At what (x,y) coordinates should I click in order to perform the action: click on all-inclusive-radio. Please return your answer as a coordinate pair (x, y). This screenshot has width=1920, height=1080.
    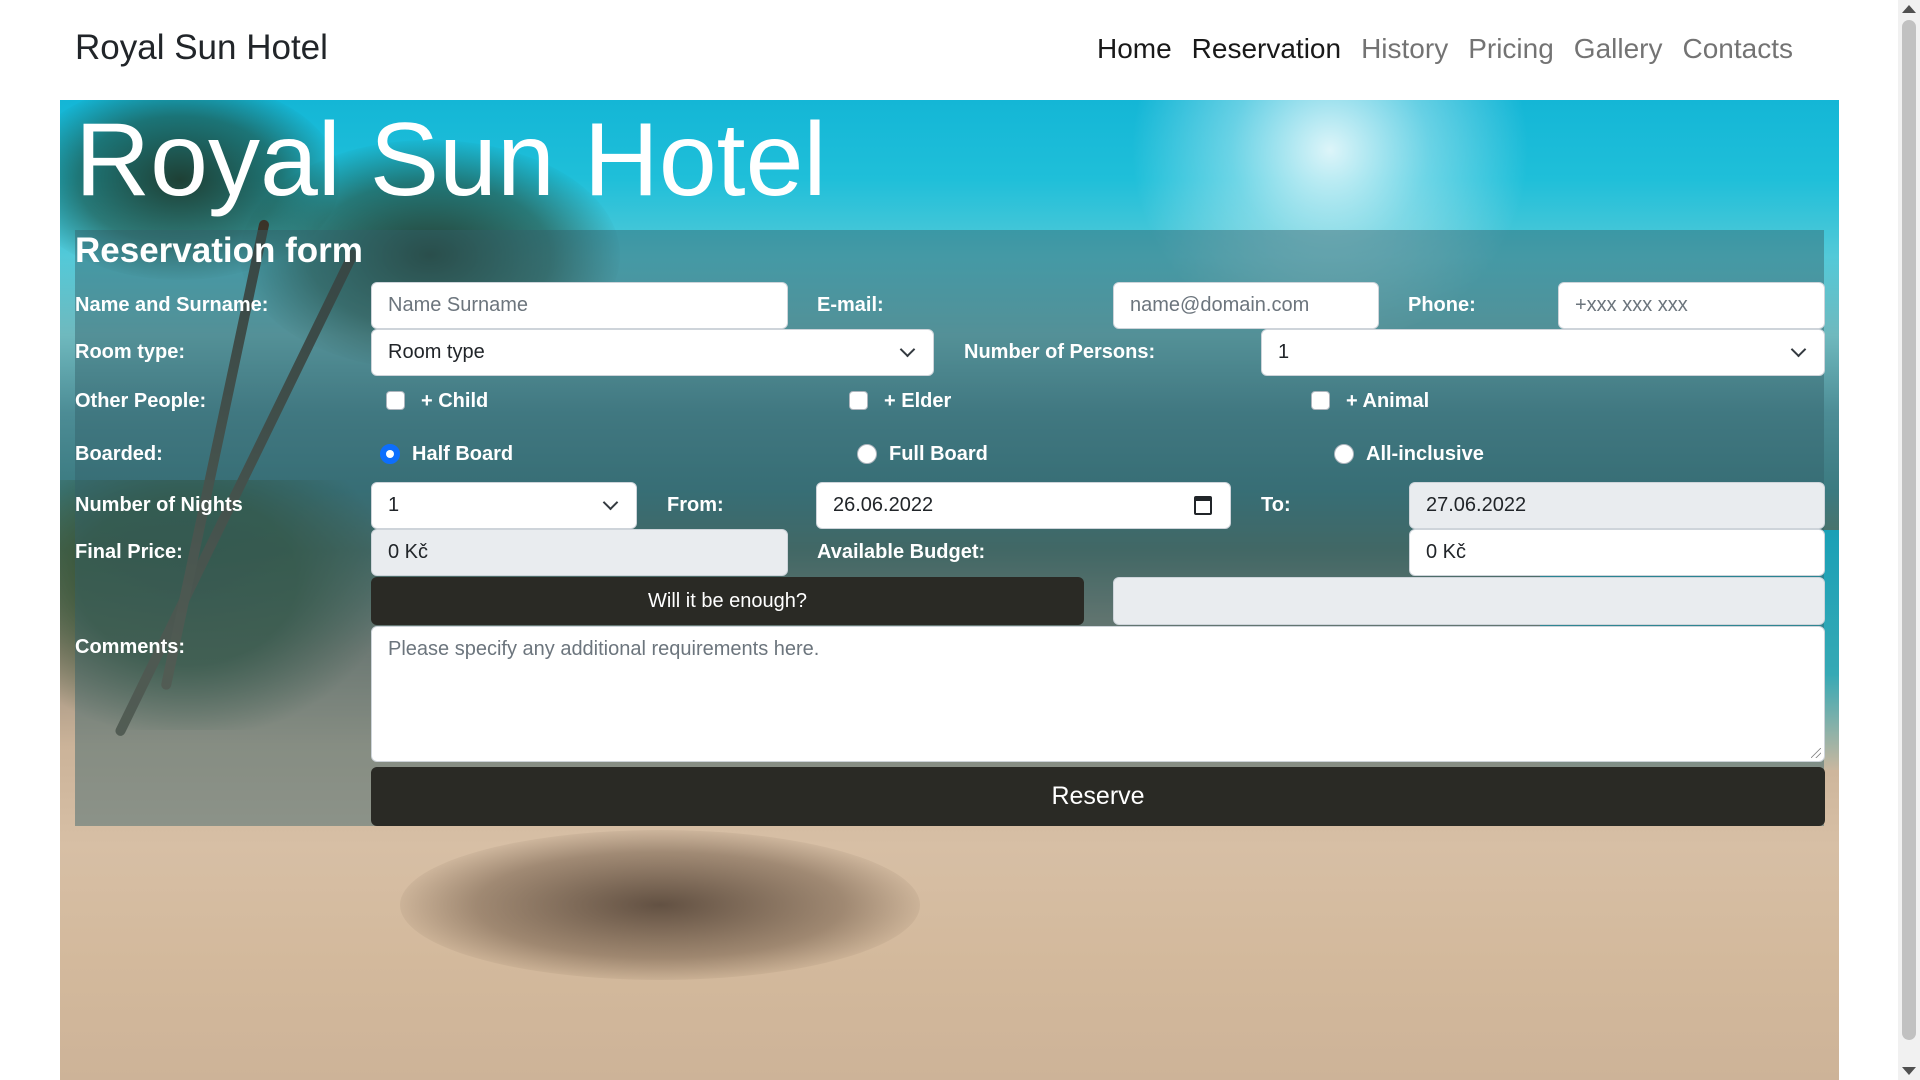
    Looking at the image, I should click on (1344, 454).